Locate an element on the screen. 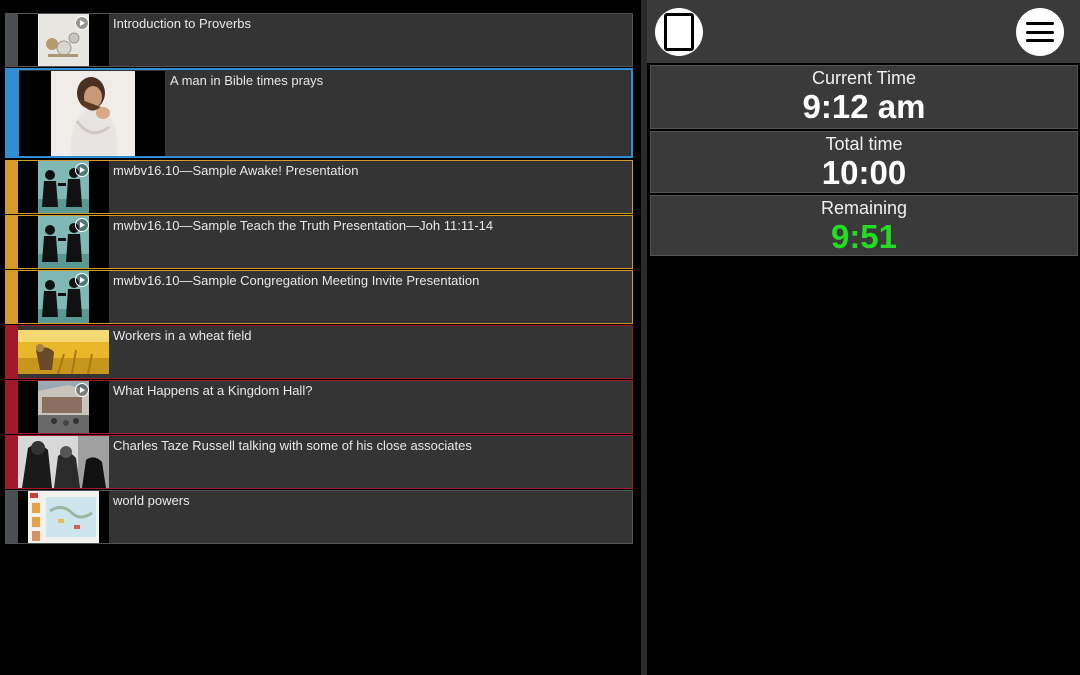 This screenshot has height=675, width=1080. current-time-box: Current Time 9:12 am is located at coordinates (864, 97).